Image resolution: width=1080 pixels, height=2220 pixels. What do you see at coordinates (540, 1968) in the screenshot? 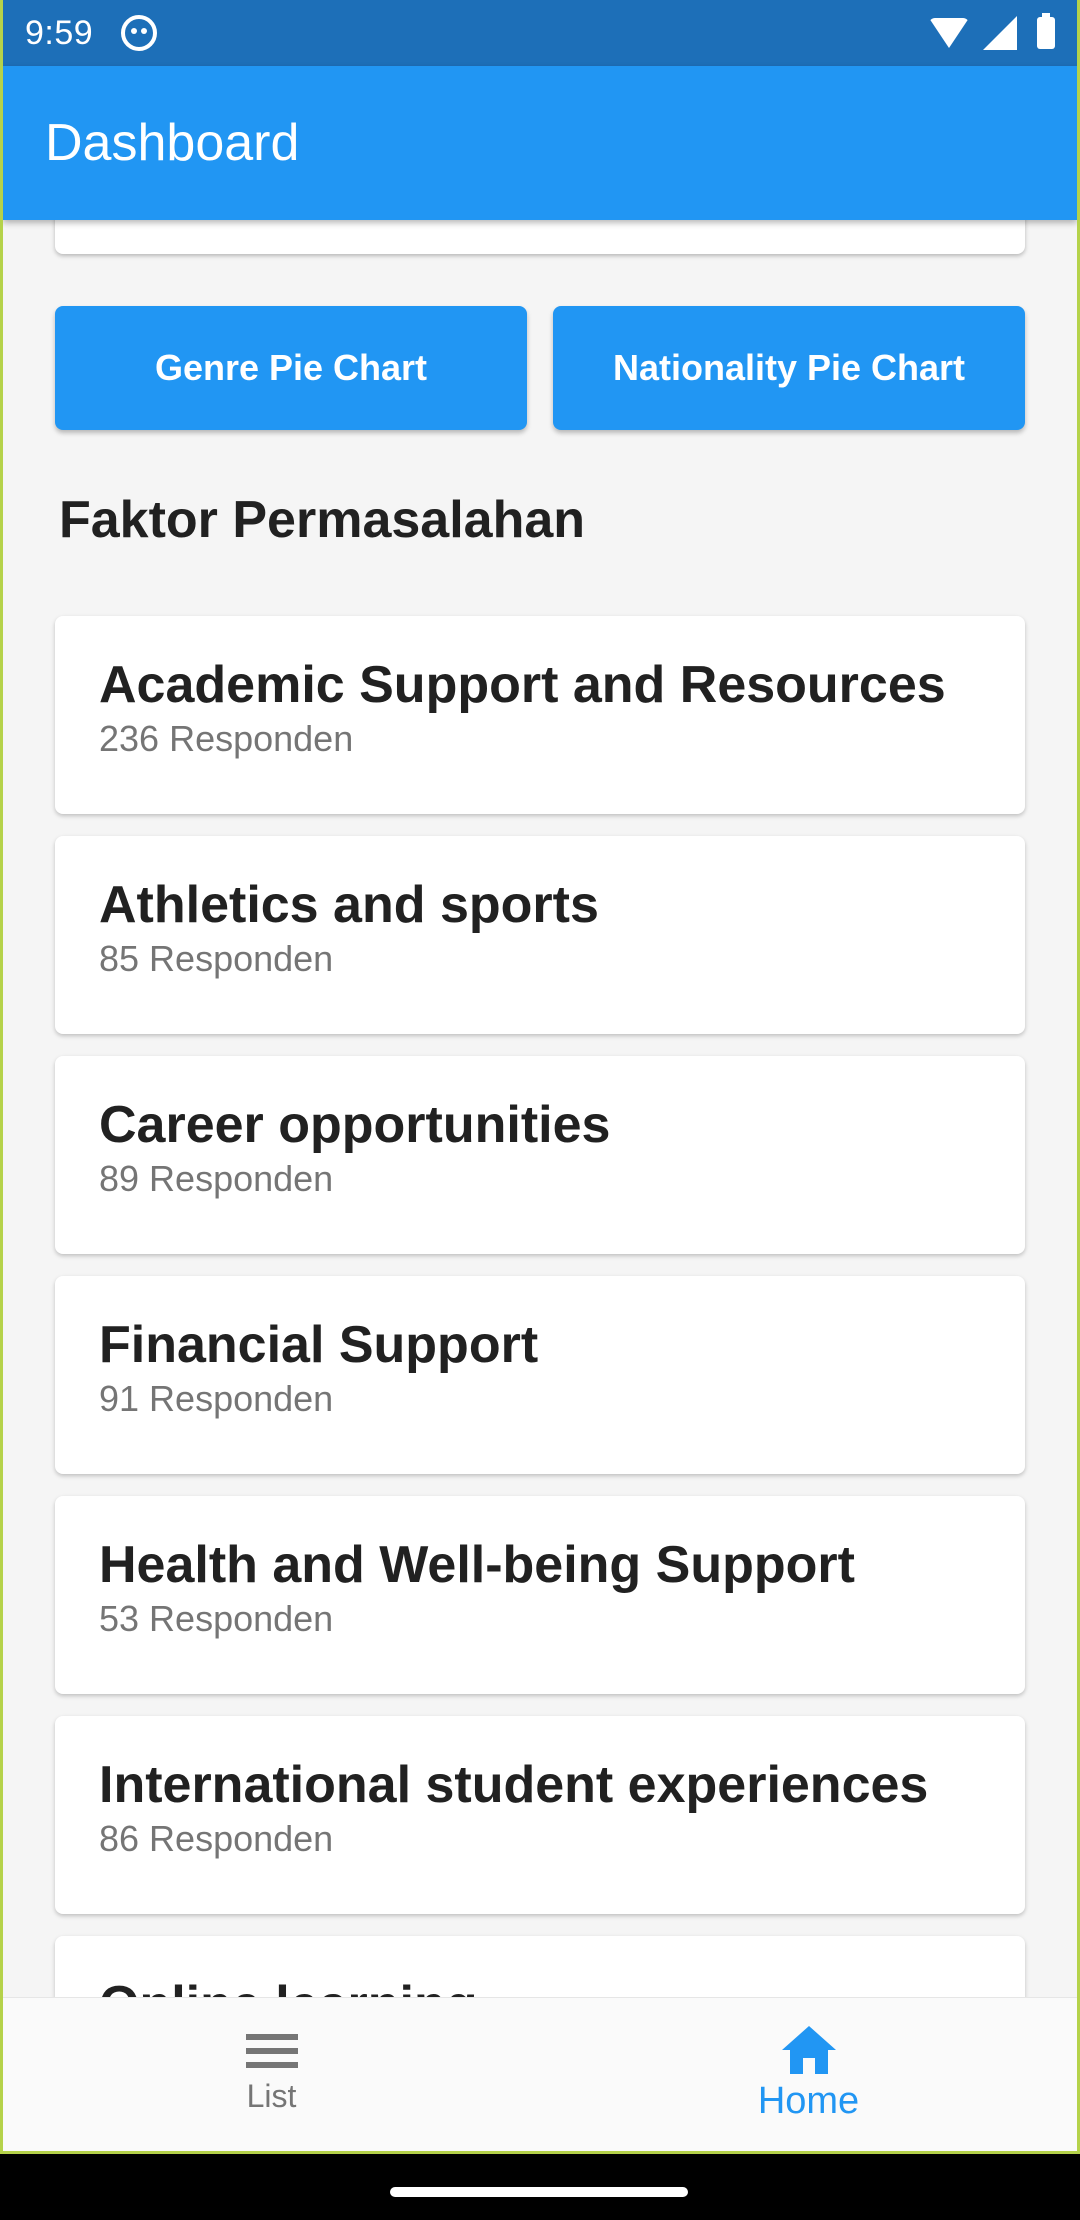
I see `list-item: Online learning` at bounding box center [540, 1968].